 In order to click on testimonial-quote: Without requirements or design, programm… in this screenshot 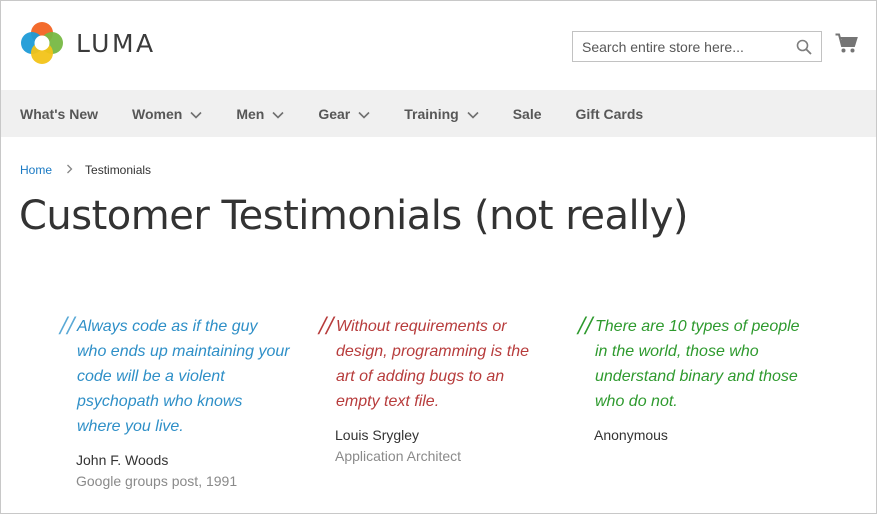, I will do `click(432, 364)`.